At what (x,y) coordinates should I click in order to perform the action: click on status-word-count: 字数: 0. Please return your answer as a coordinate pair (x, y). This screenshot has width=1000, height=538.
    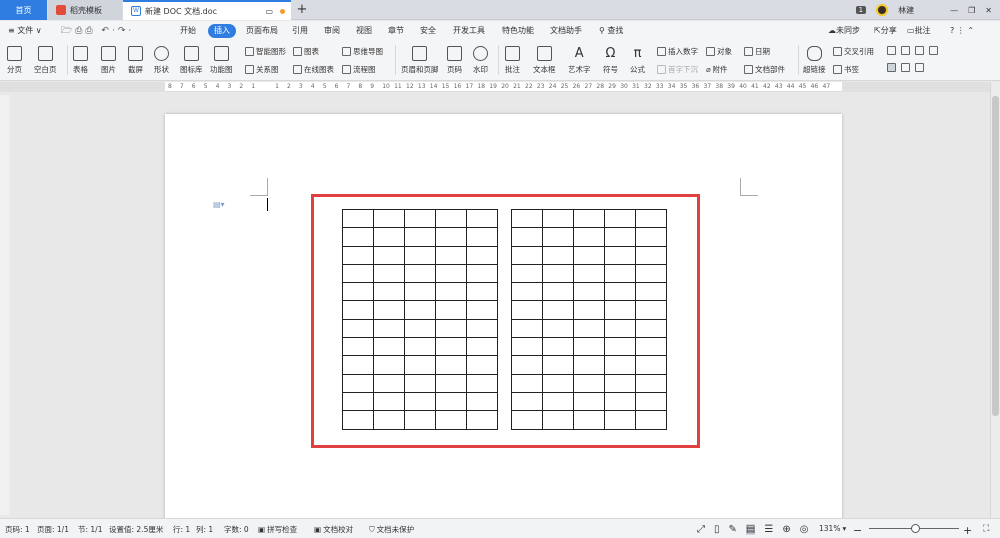
    Looking at the image, I should click on (236, 529).